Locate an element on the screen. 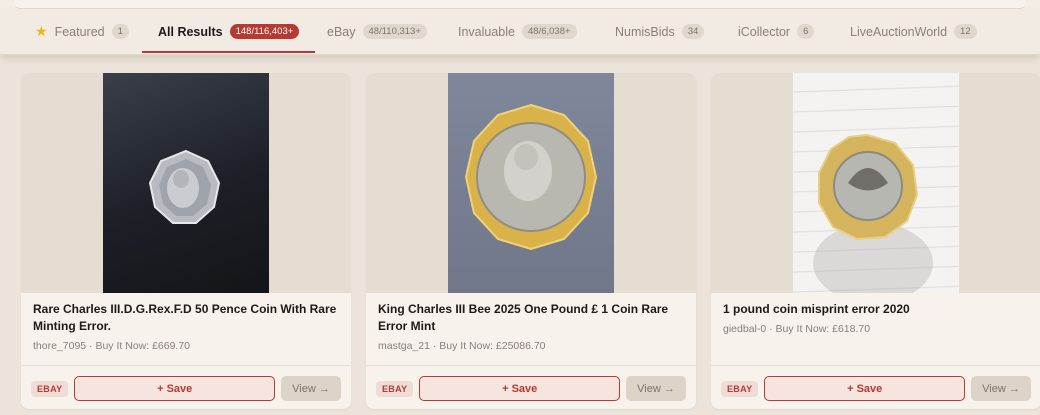  tab-label: LiveAuctionWorld is located at coordinates (899, 31).